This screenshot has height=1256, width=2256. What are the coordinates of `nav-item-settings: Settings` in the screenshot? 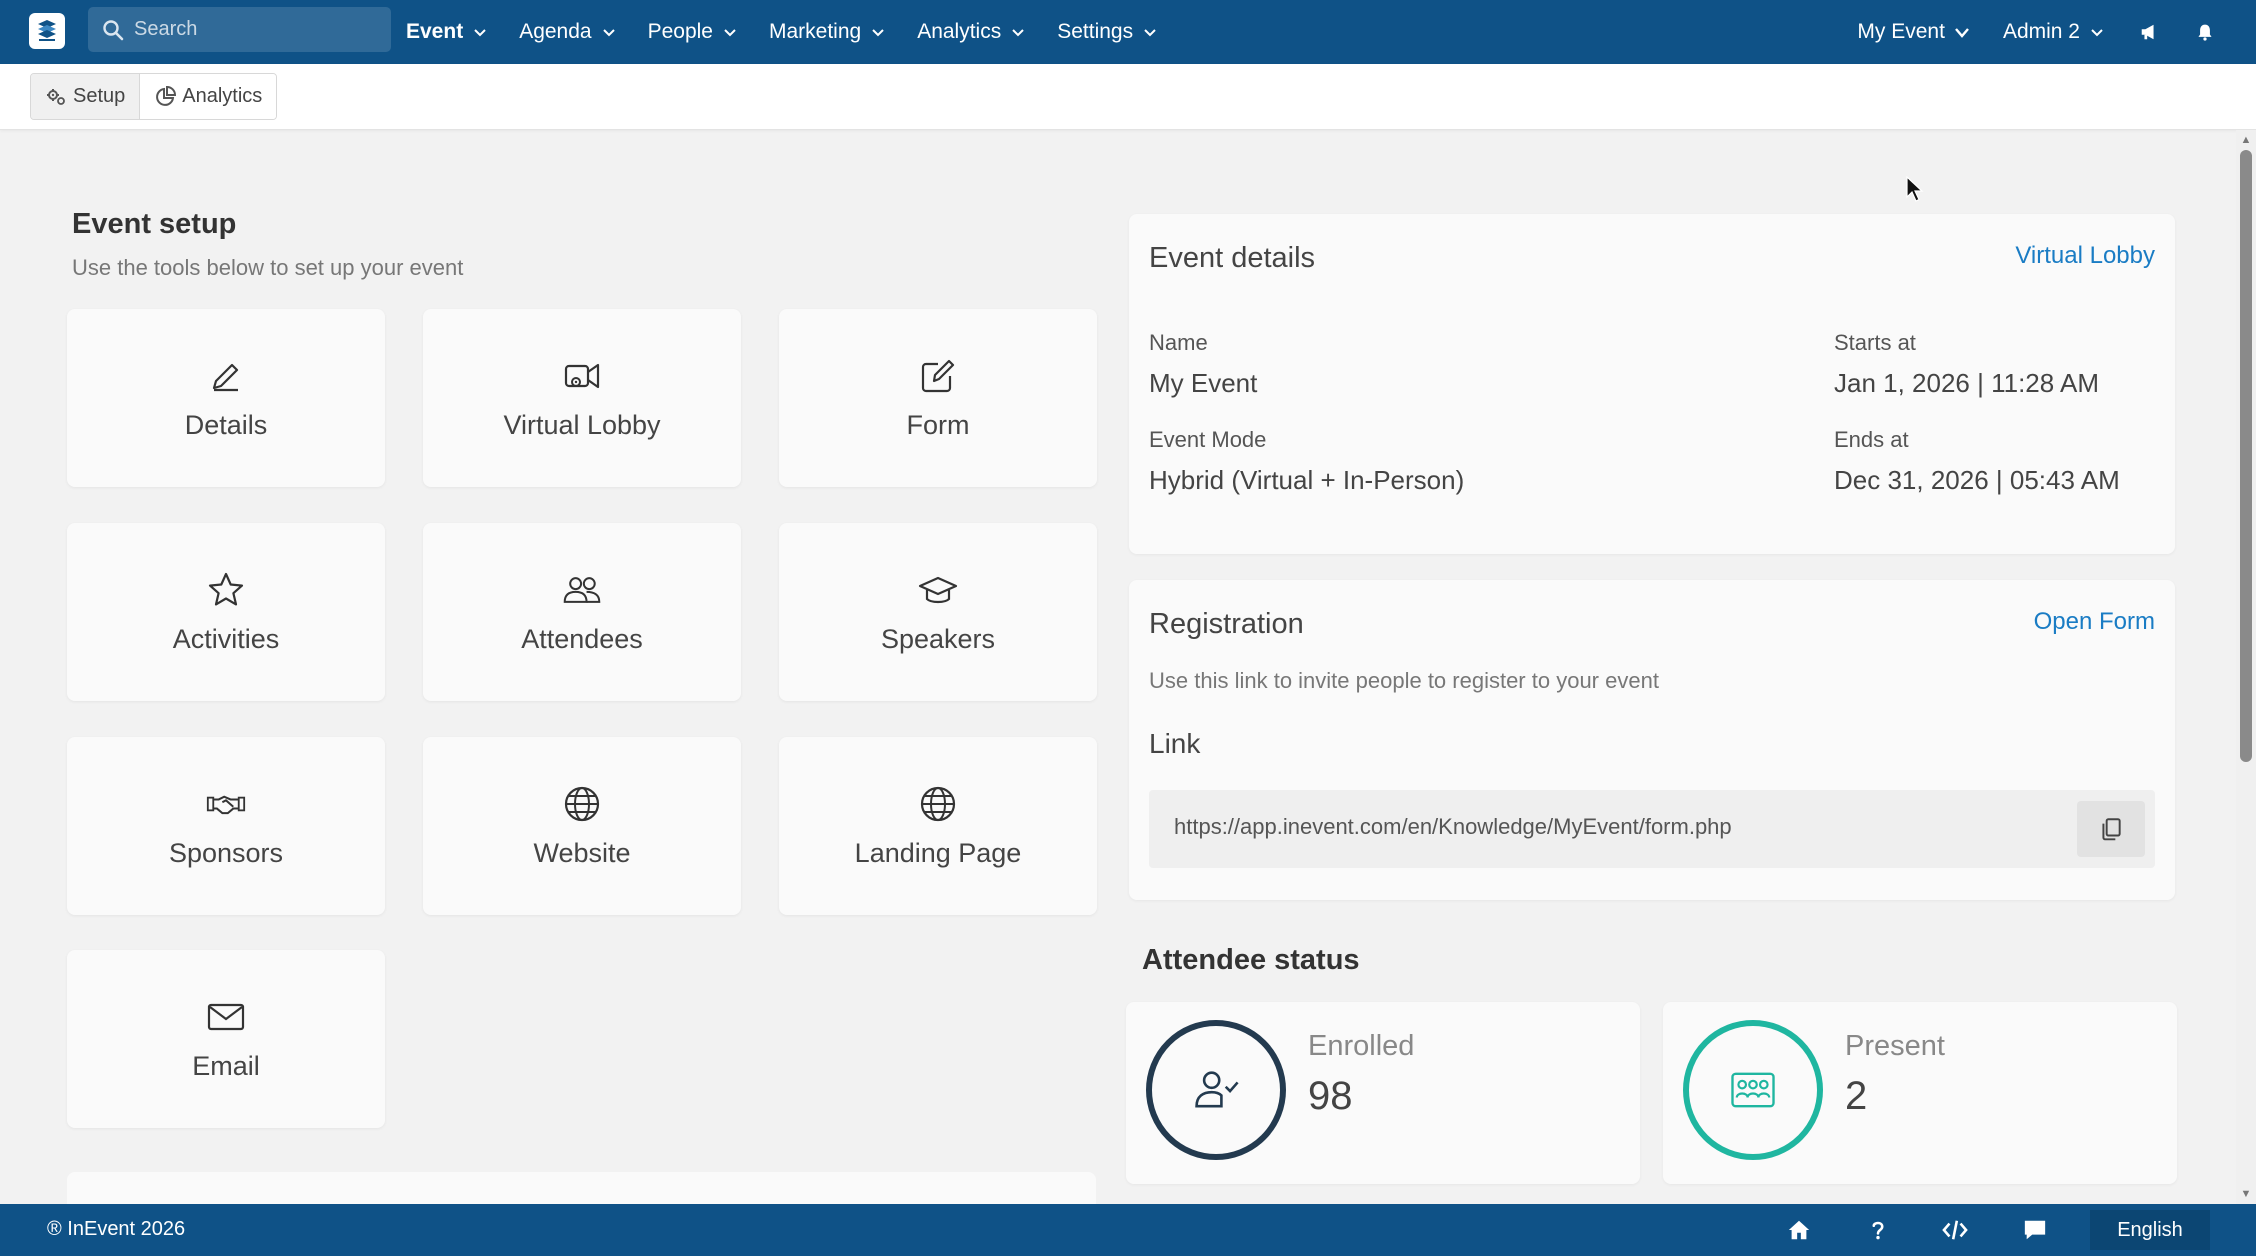 It's located at (1107, 32).